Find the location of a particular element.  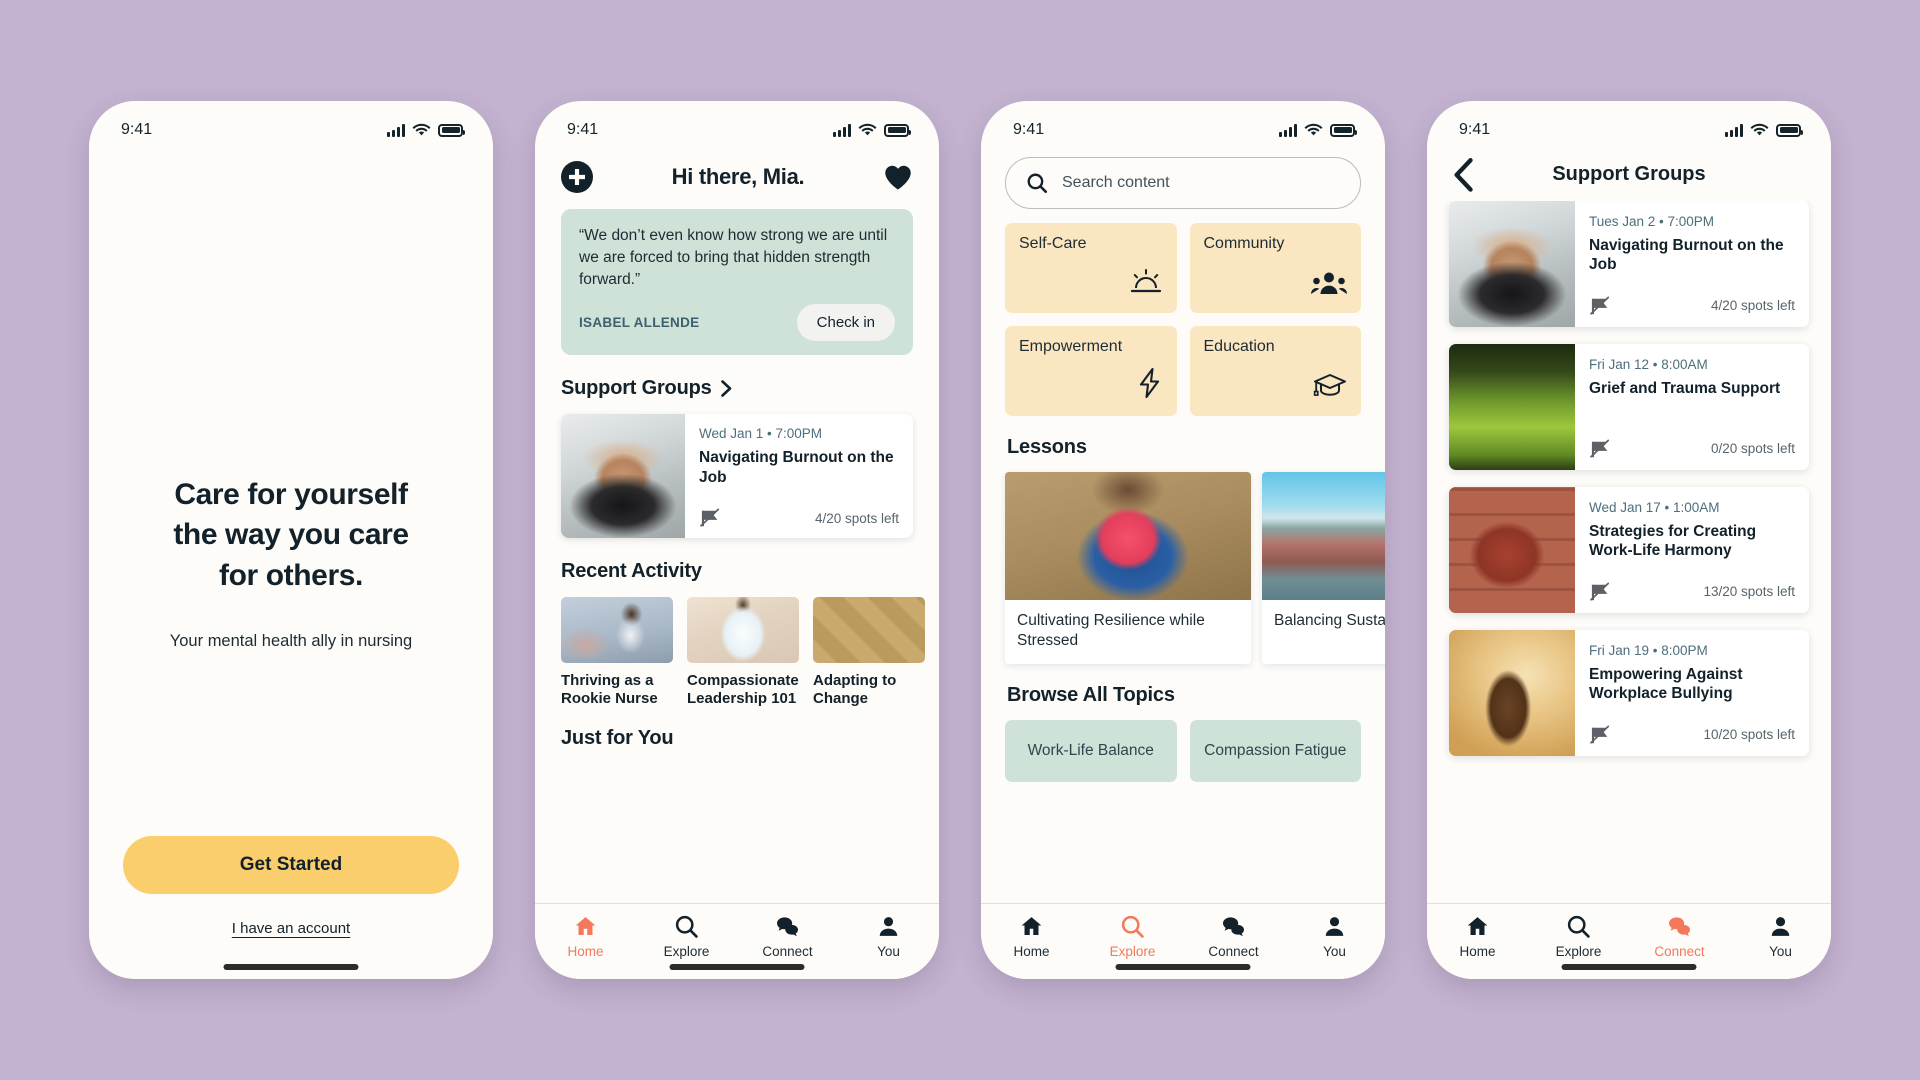

heart-icon is located at coordinates (898, 177).